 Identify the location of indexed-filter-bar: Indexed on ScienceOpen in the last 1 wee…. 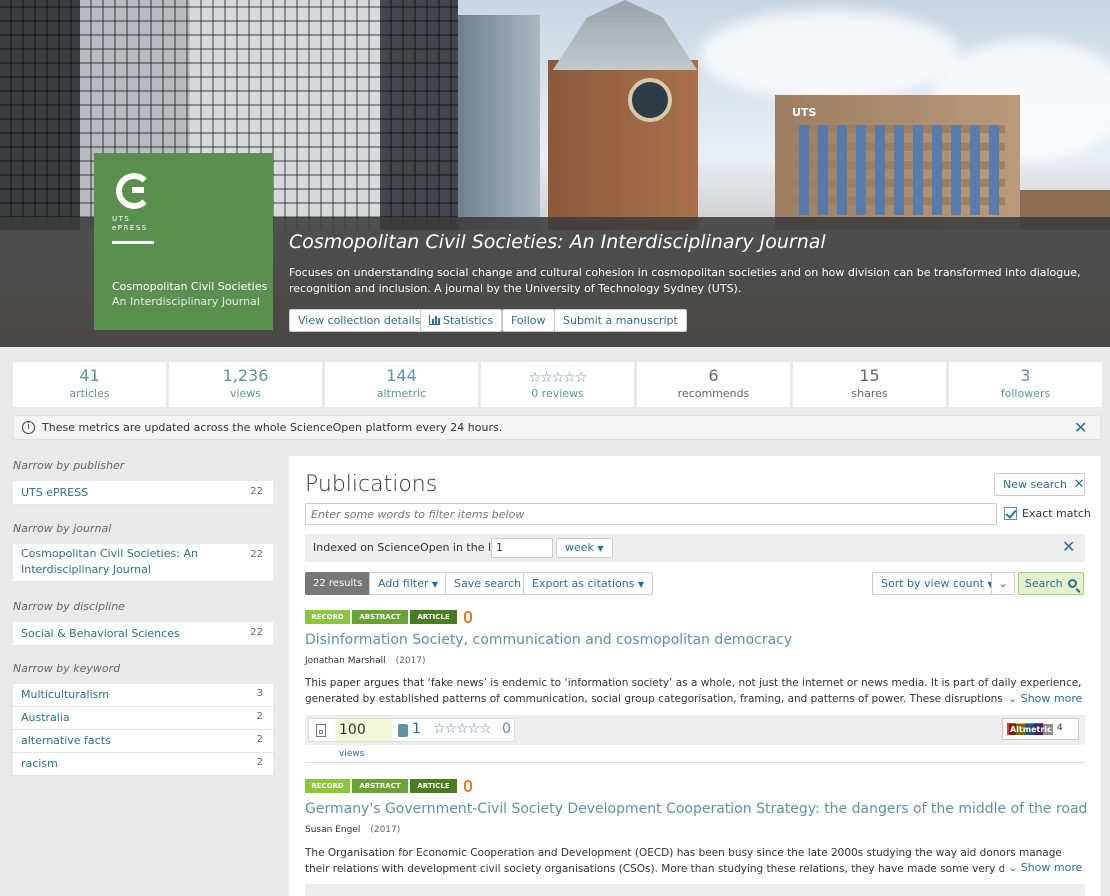
(695, 548).